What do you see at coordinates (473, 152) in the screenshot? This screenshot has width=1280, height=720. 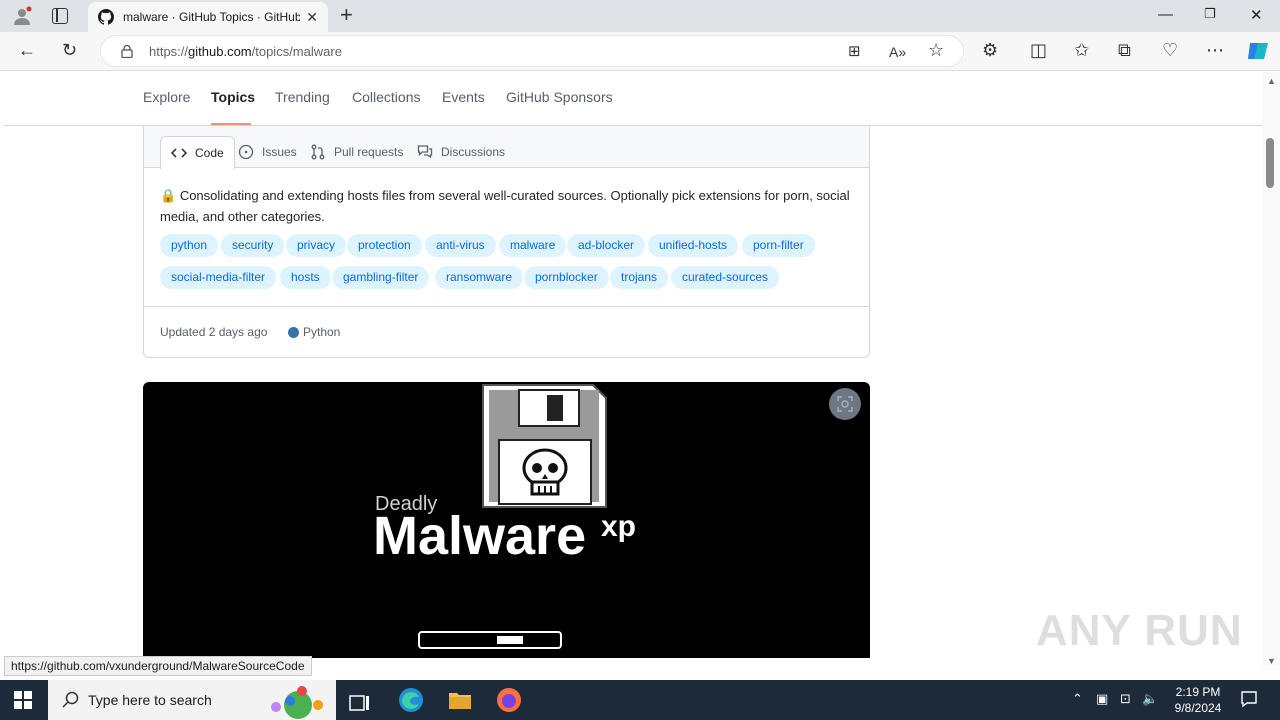 I see `tab-discussions-label: Discussions` at bounding box center [473, 152].